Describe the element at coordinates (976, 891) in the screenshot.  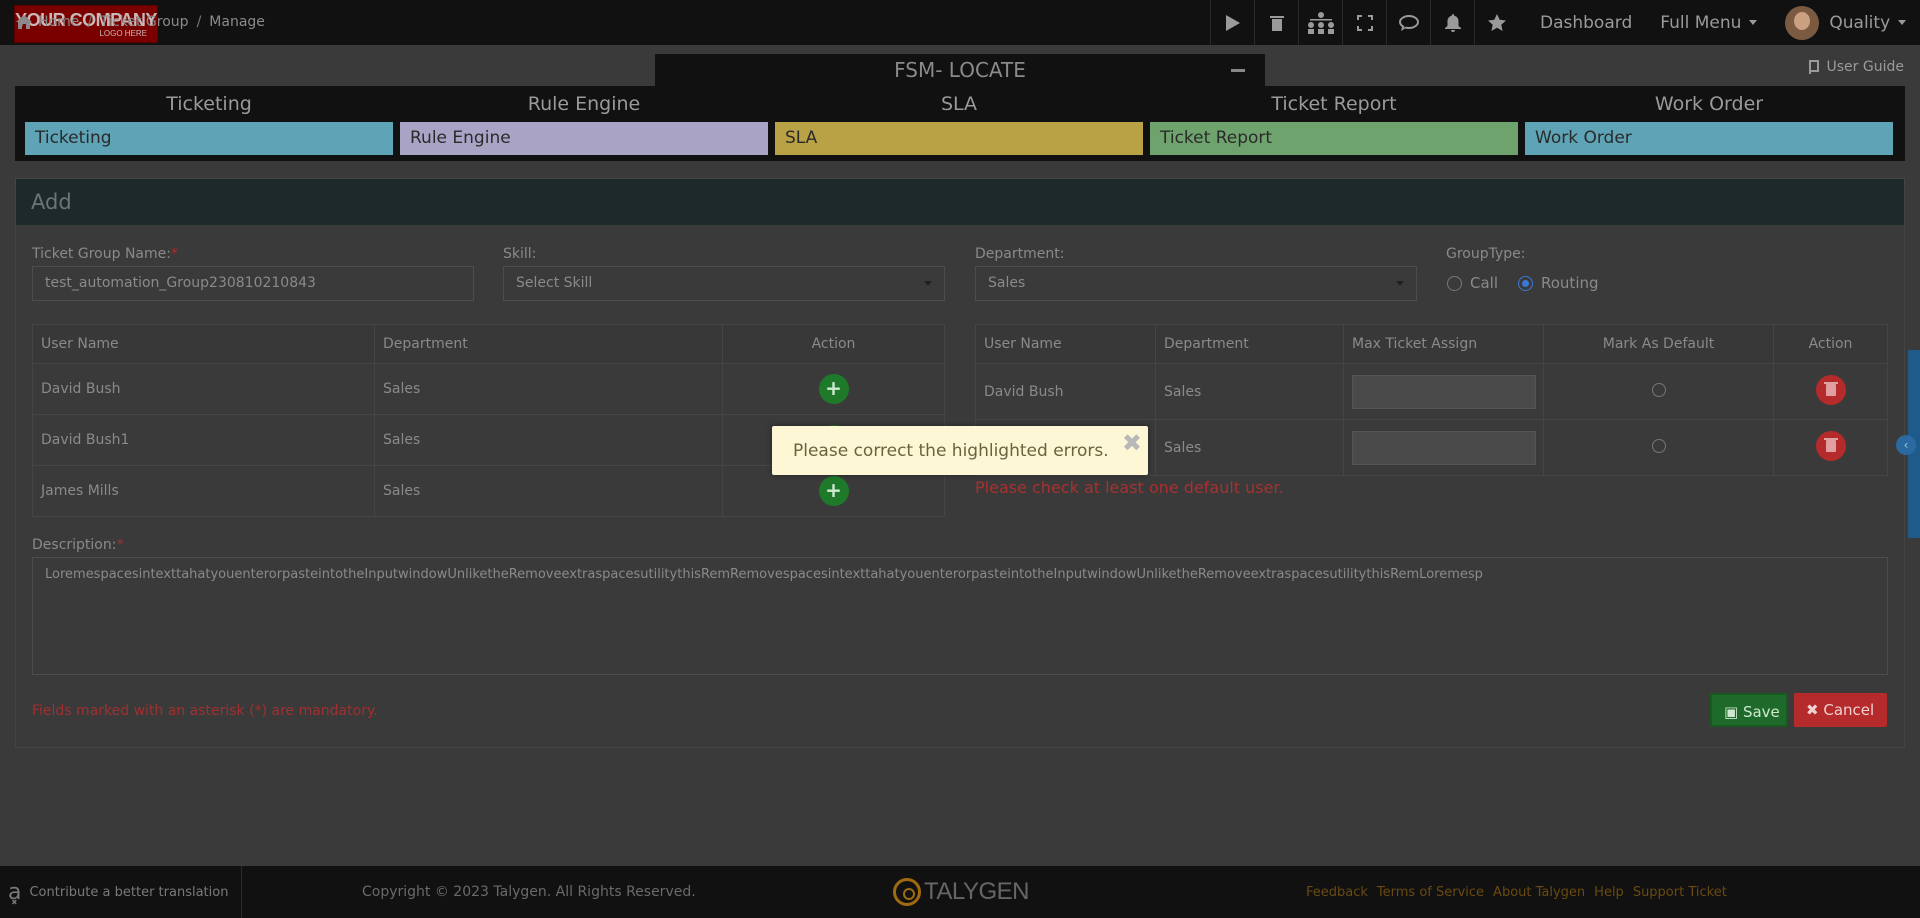
I see `footer-brand: TALYGEN` at that location.